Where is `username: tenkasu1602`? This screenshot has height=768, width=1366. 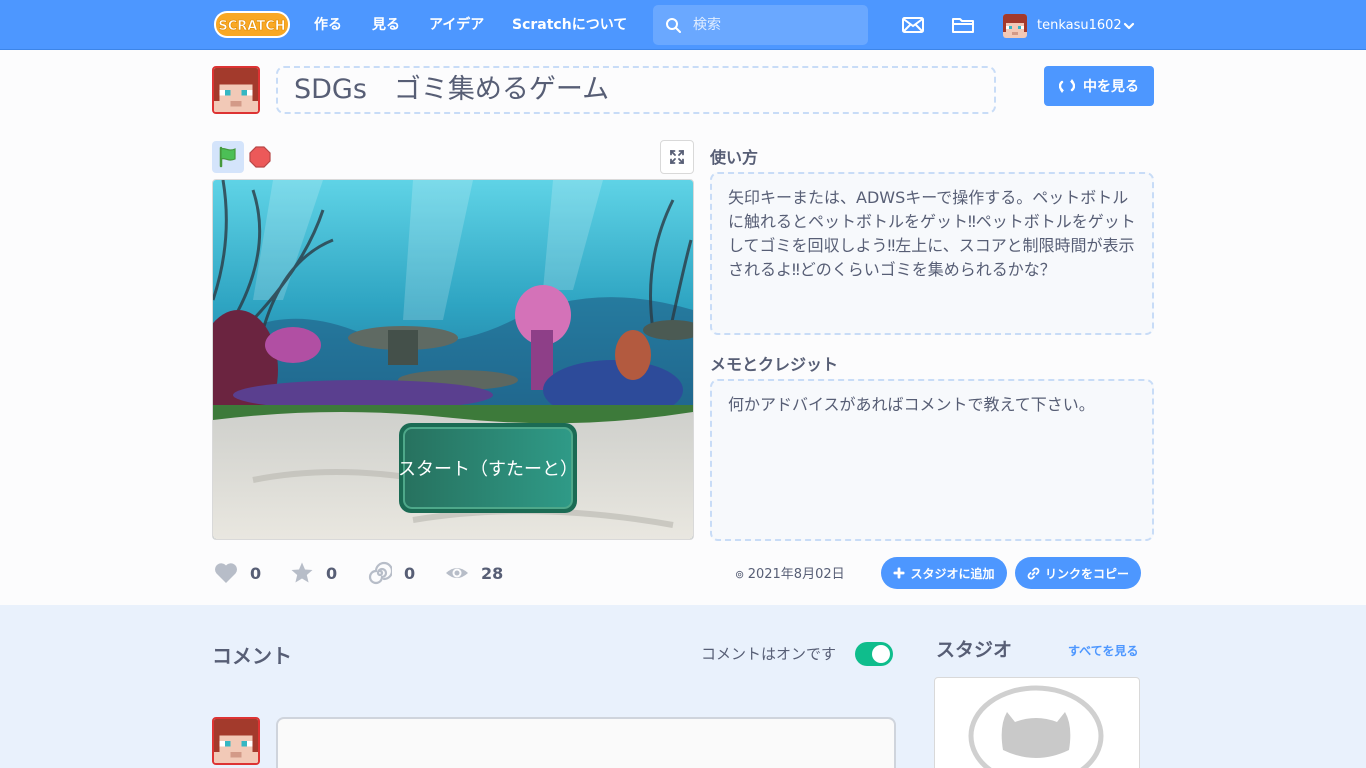 username: tenkasu1602 is located at coordinates (1079, 25).